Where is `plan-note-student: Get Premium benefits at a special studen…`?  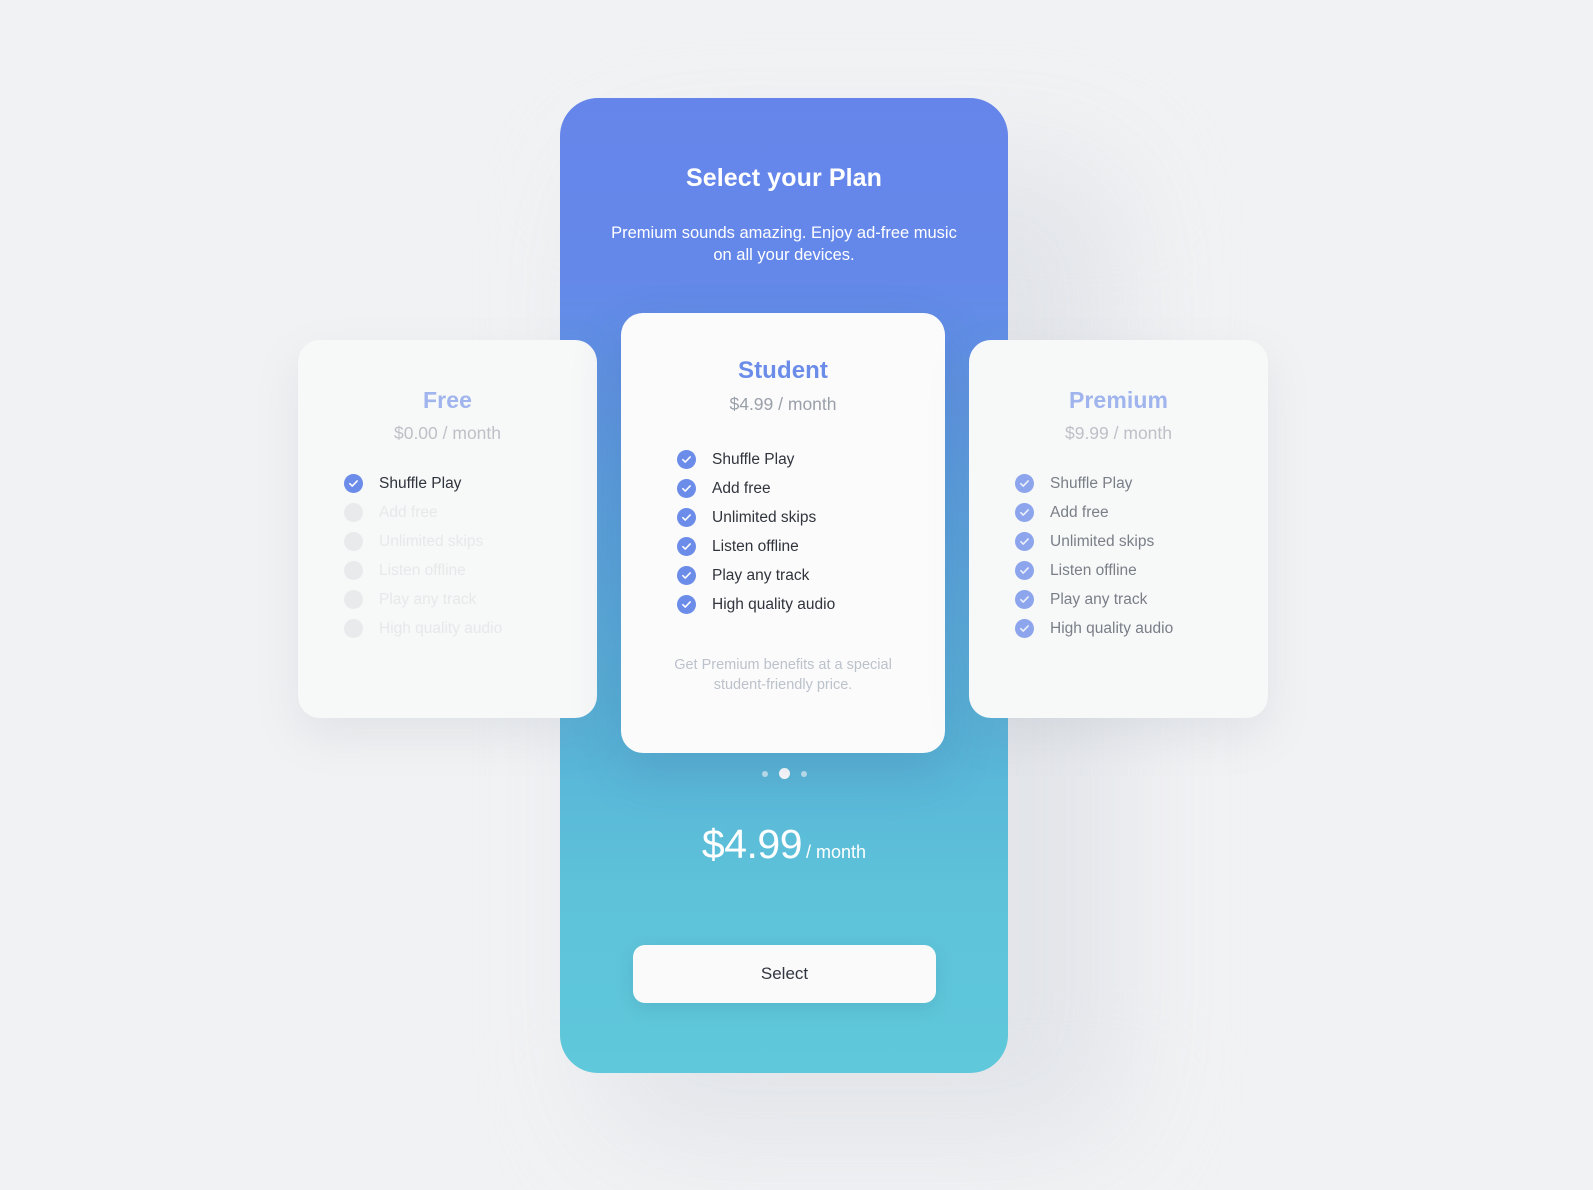
plan-note-student: Get Premium benefits at a special studen… is located at coordinates (783, 675).